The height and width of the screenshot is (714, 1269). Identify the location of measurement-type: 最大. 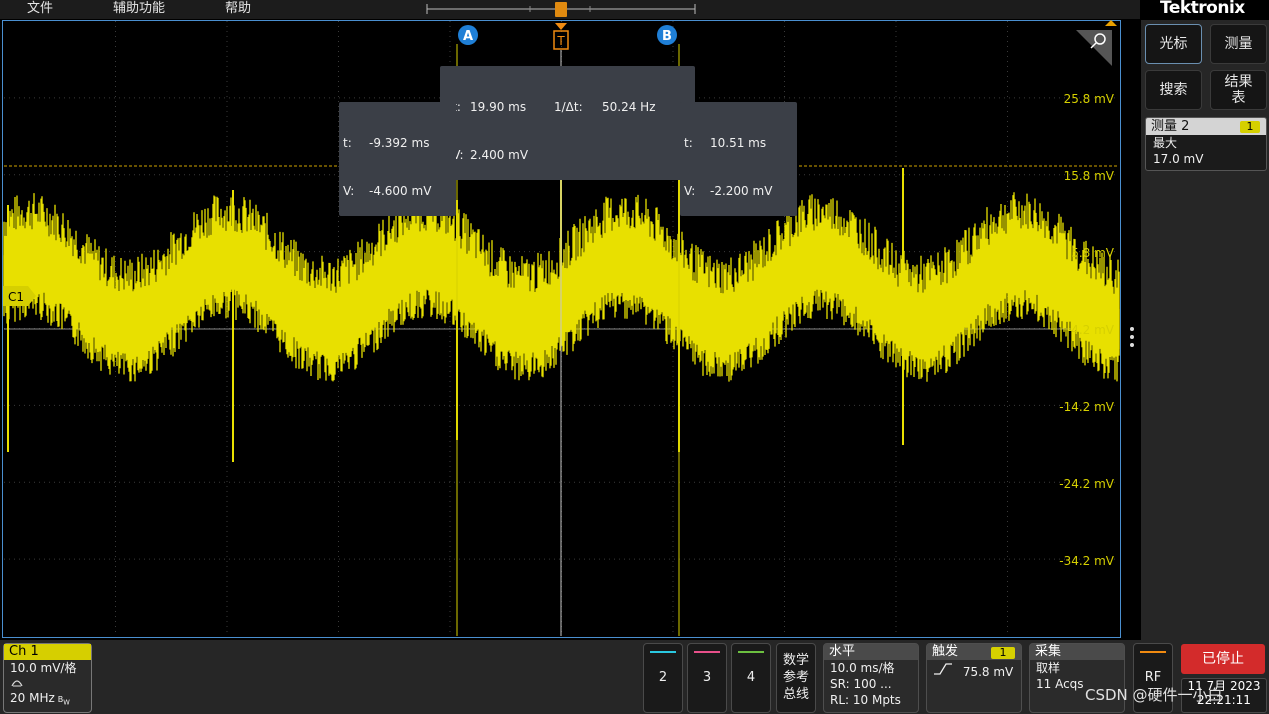
(1165, 143).